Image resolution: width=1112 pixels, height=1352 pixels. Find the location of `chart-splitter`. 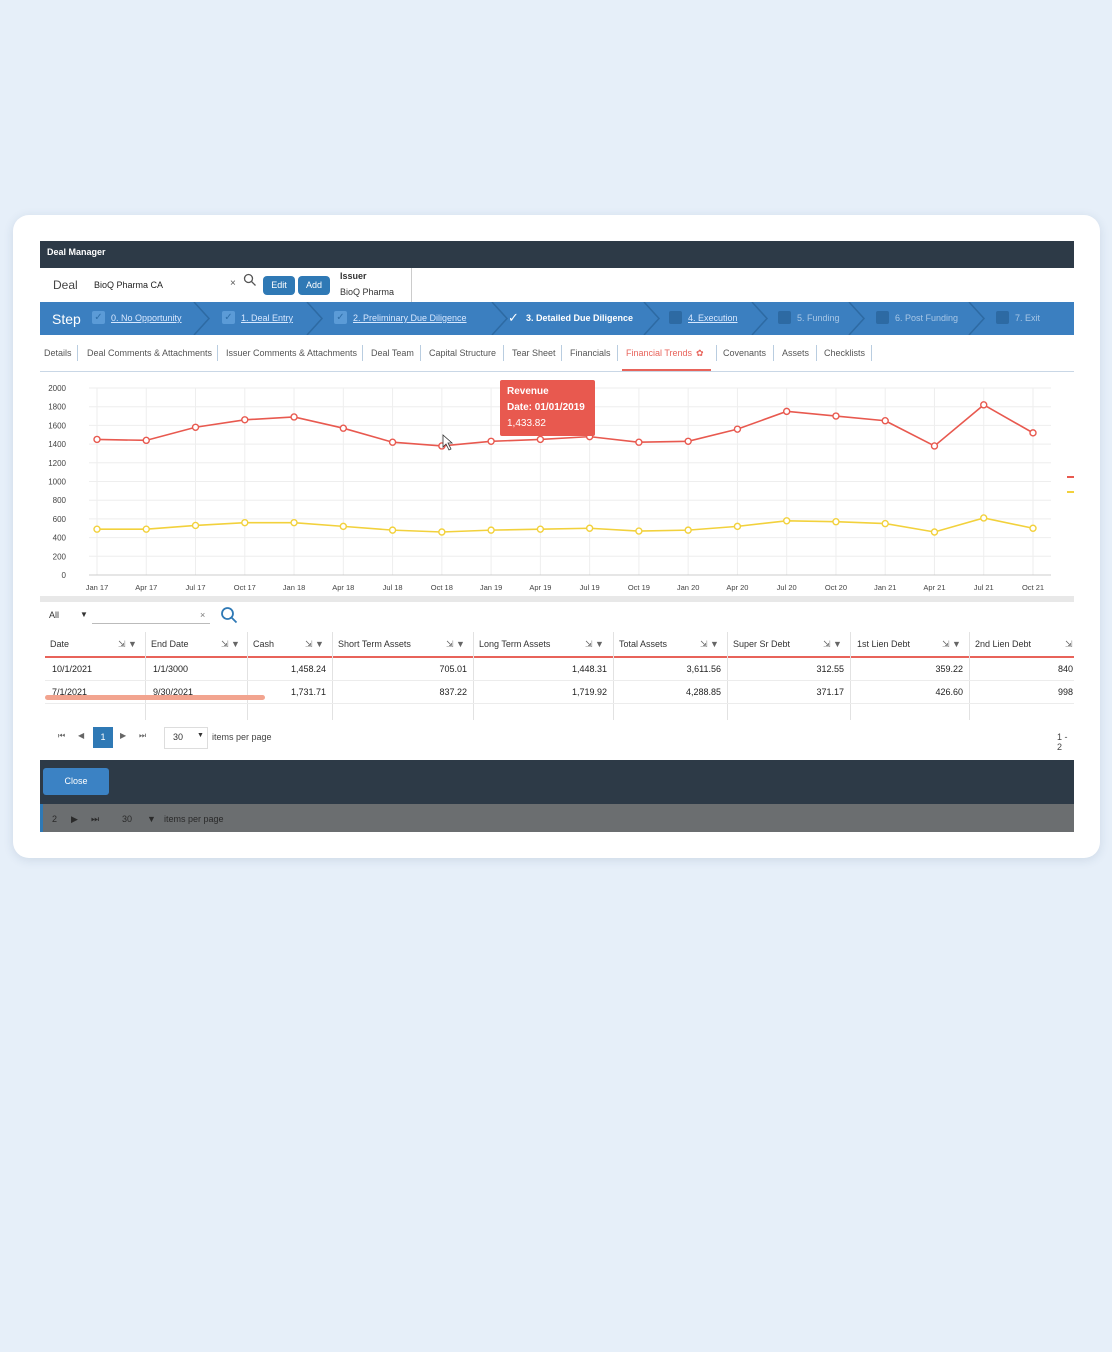

chart-splitter is located at coordinates (557, 599).